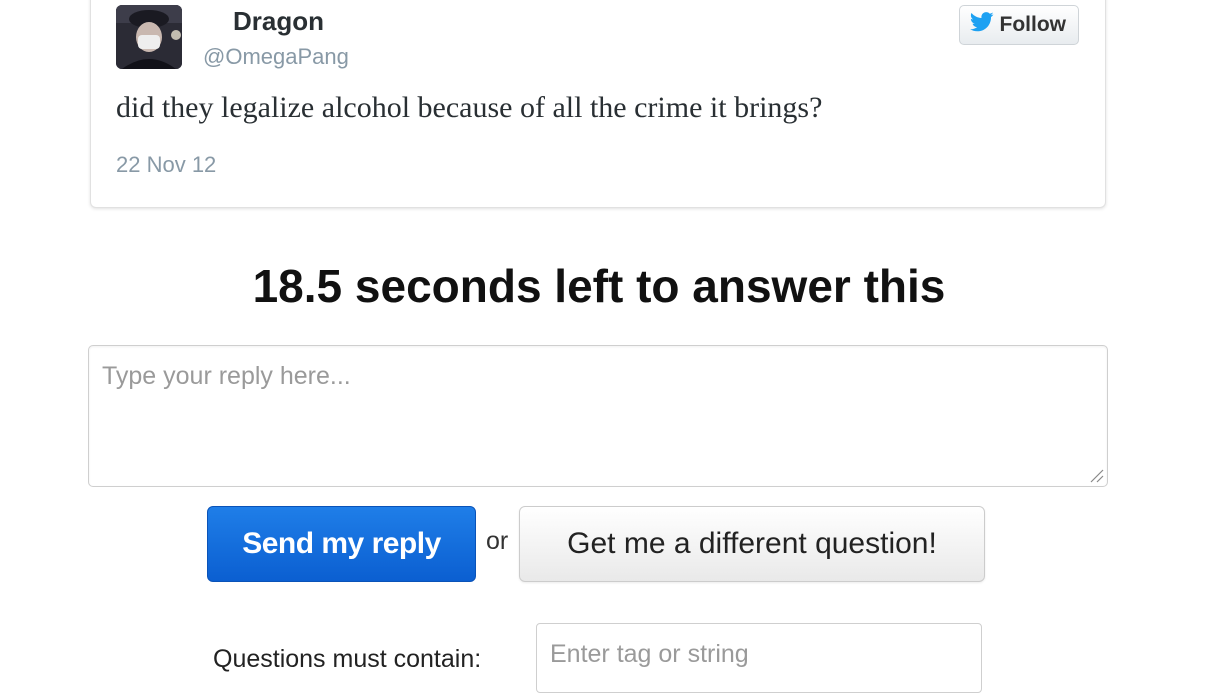 This screenshot has width=1206, height=693. I want to click on resize-grip-icon, so click(1096, 475).